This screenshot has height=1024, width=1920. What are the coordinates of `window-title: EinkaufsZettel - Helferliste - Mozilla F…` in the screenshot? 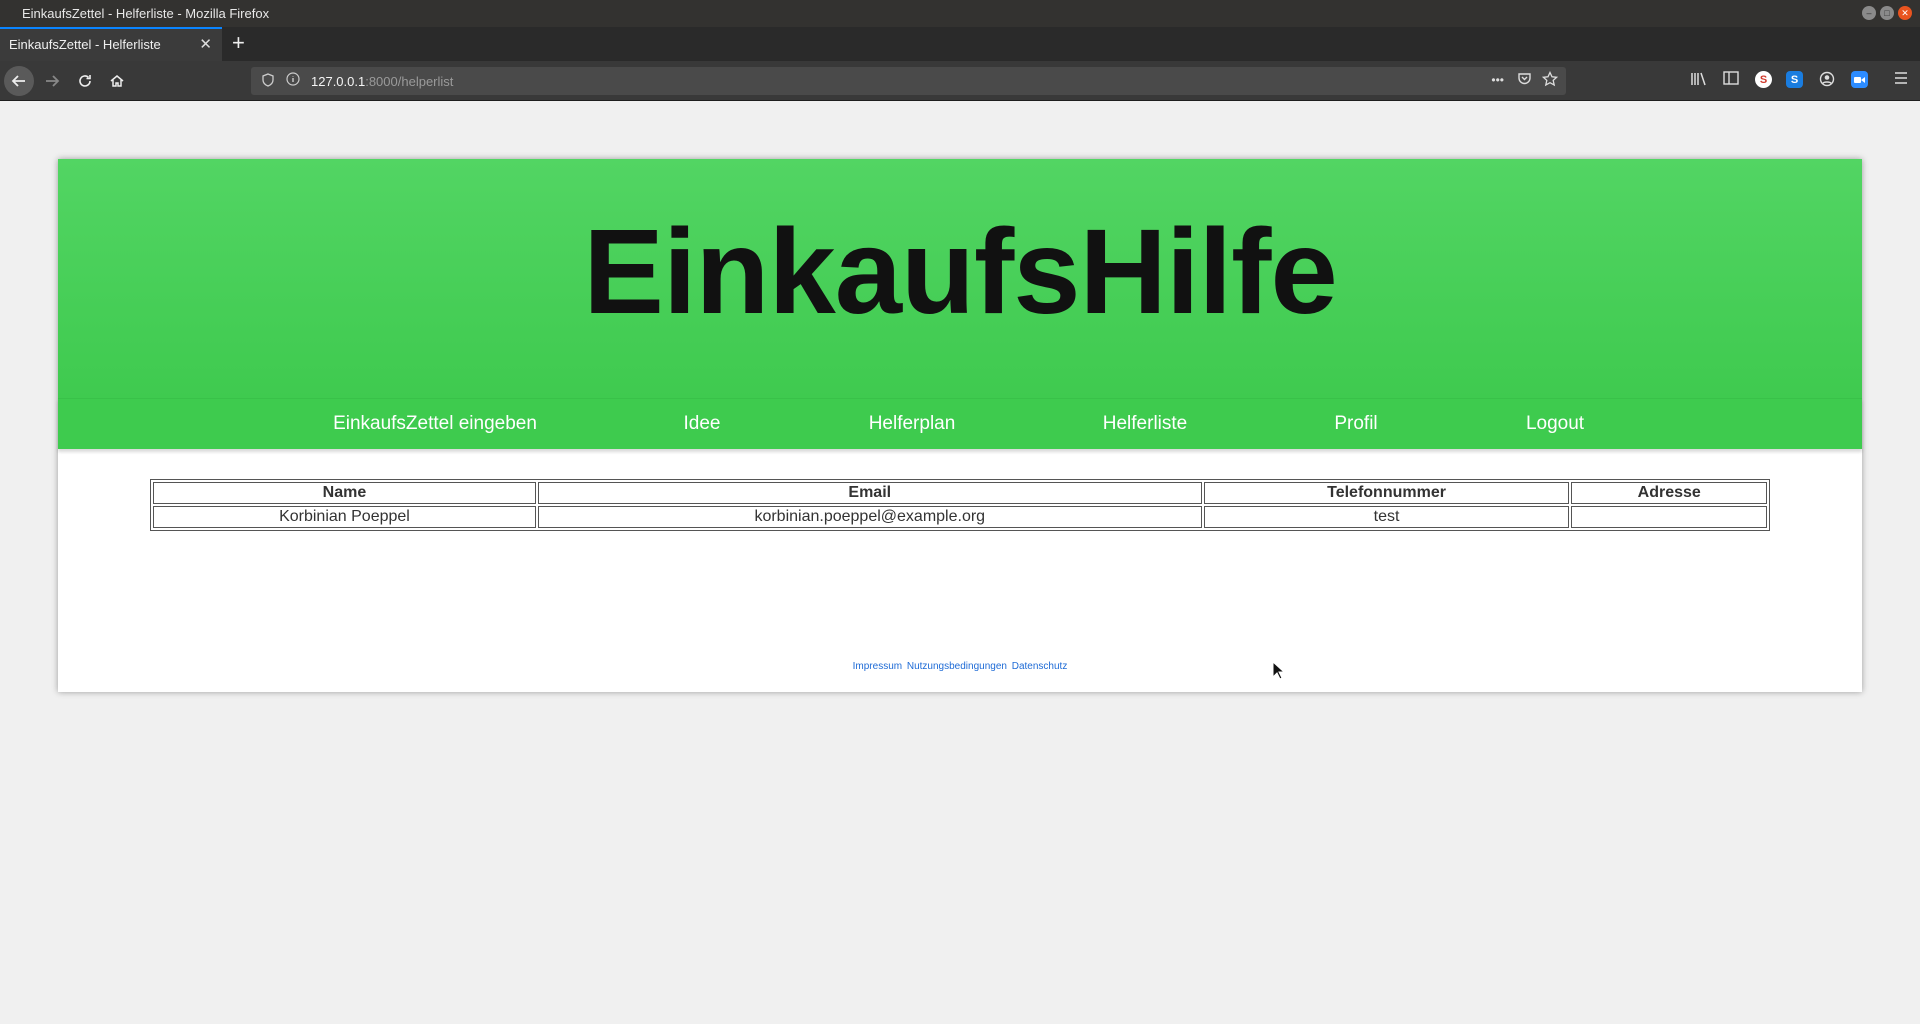 It's located at (146, 13).